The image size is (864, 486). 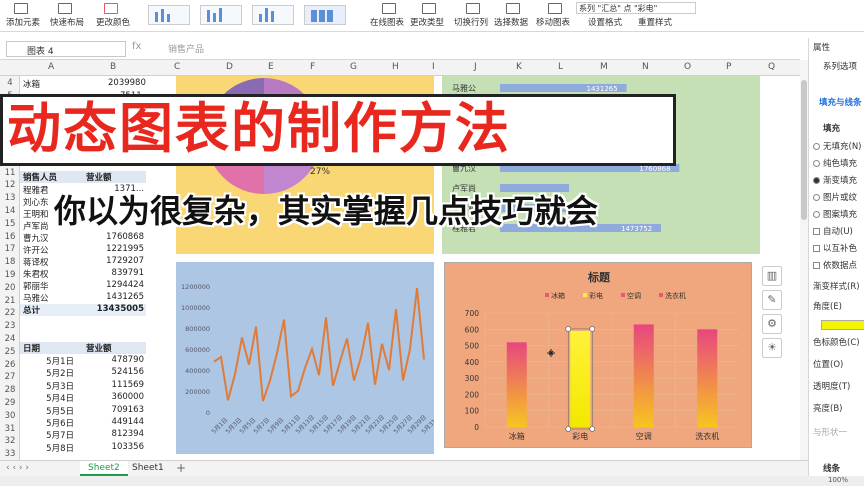 What do you see at coordinates (128, 385) in the screenshot?
I see `date-amount-cell: 111569` at bounding box center [128, 385].